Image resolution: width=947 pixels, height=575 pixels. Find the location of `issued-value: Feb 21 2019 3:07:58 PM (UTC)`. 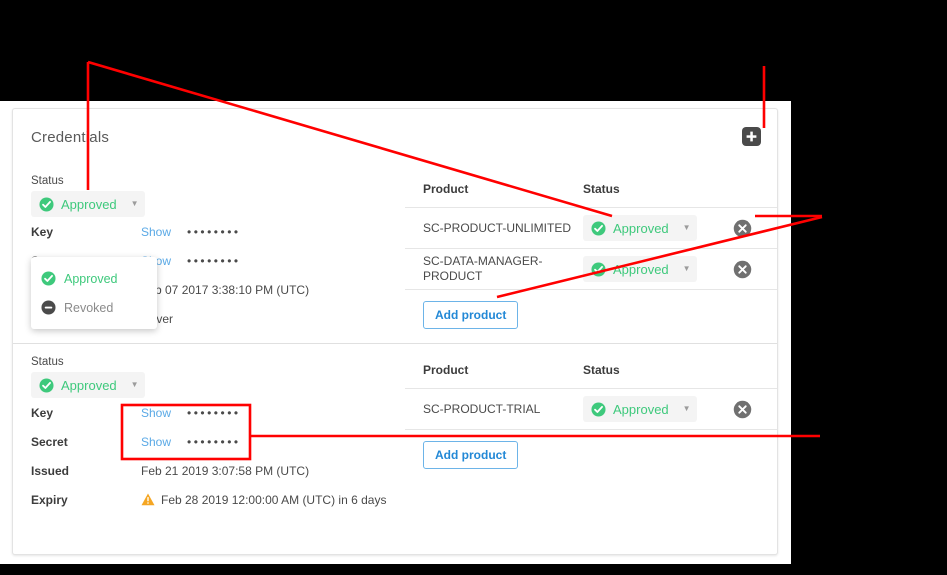

issued-value: Feb 21 2019 3:07:58 PM (UTC) is located at coordinates (225, 470).